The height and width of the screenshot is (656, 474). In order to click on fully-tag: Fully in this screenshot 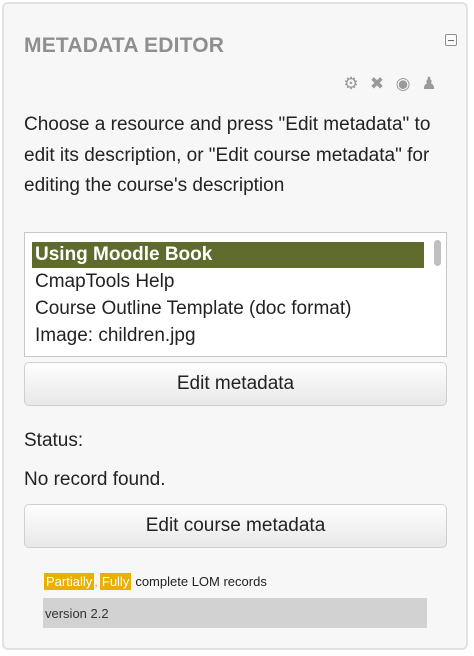, I will do `click(115, 581)`.